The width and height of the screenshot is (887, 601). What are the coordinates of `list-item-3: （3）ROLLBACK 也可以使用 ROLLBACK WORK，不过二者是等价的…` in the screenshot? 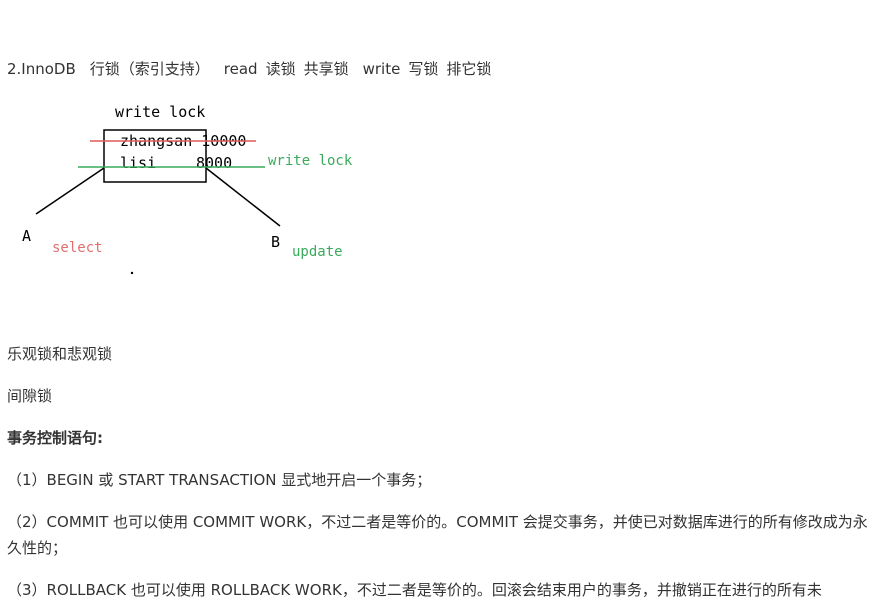 It's located at (414, 590).